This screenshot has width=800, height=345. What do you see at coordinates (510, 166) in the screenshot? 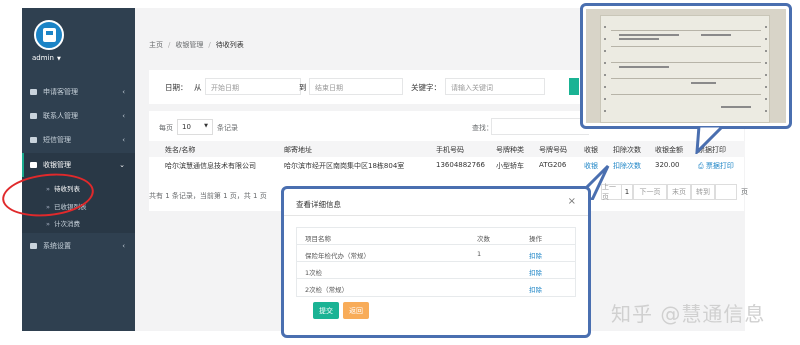
I see `cell-plate-type: 小型轿车` at bounding box center [510, 166].